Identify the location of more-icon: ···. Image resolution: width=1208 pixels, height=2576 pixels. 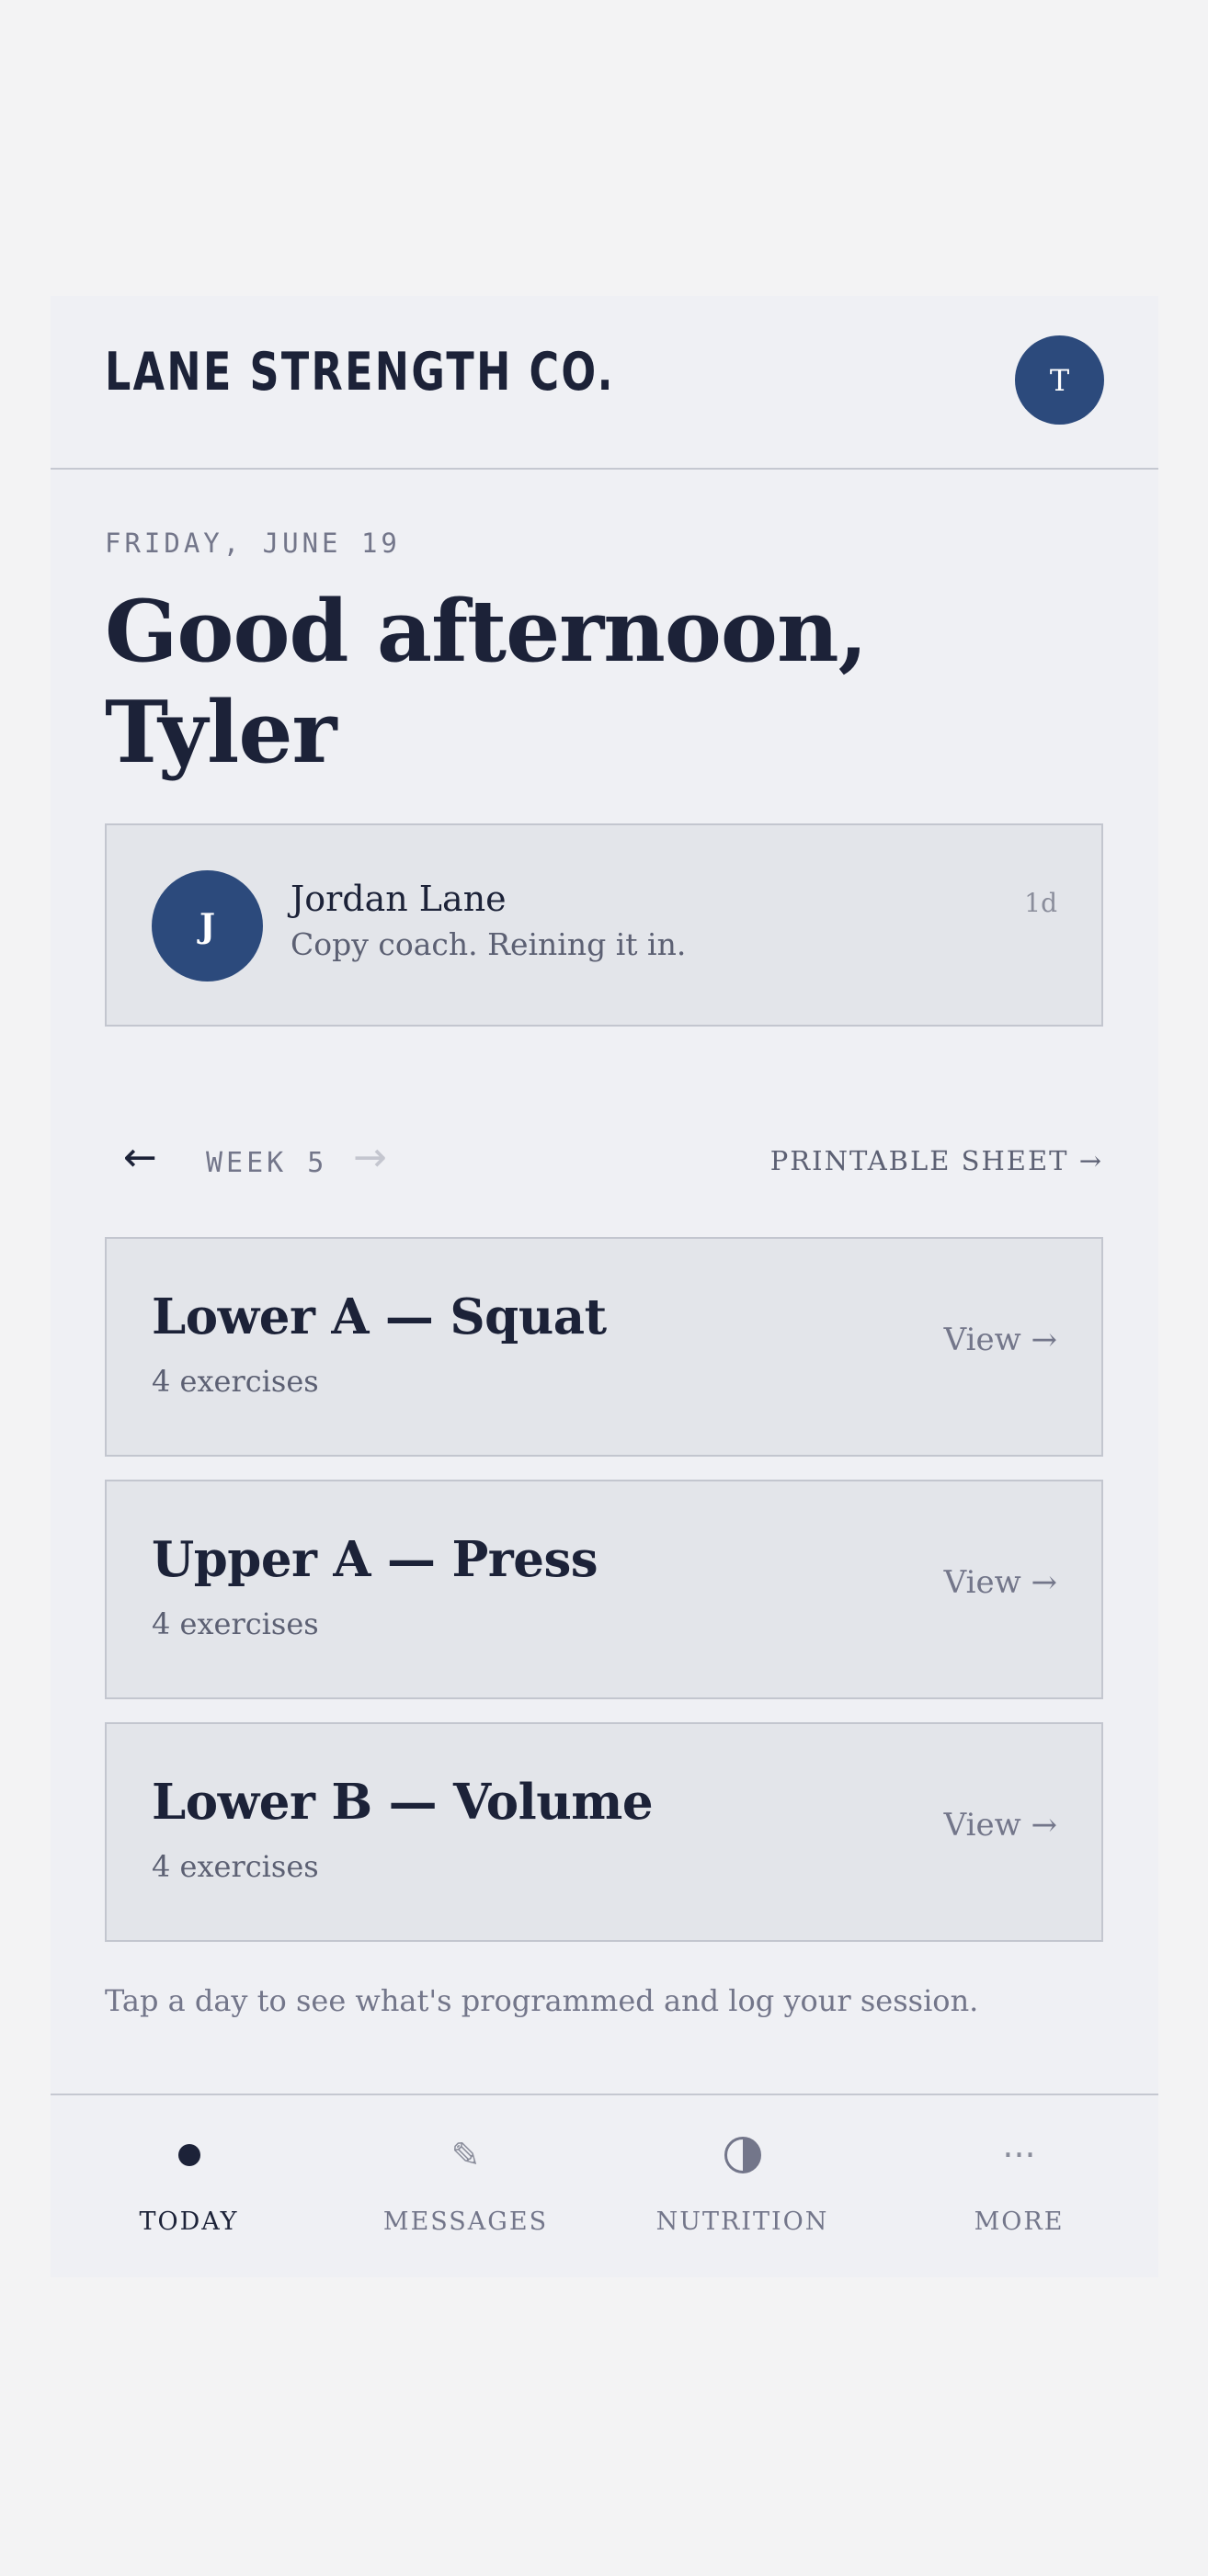
(1019, 2155).